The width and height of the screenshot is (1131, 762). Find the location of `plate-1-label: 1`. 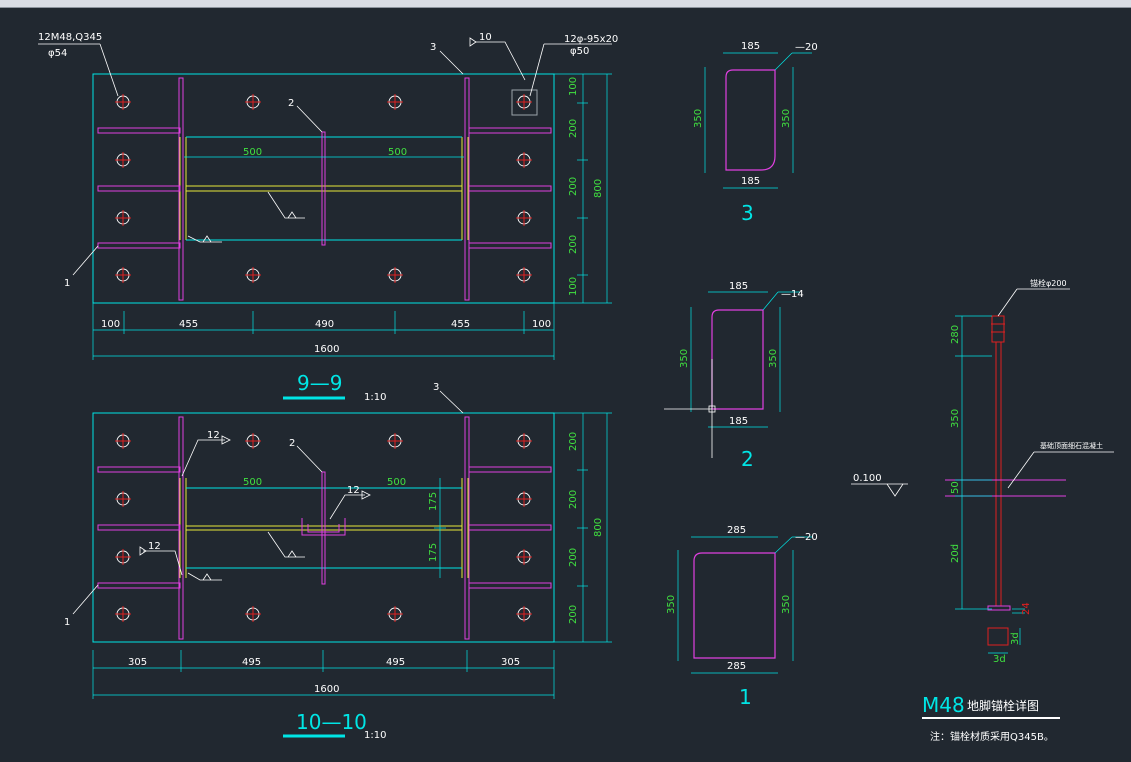

plate-1-label: 1 is located at coordinates (745, 697).